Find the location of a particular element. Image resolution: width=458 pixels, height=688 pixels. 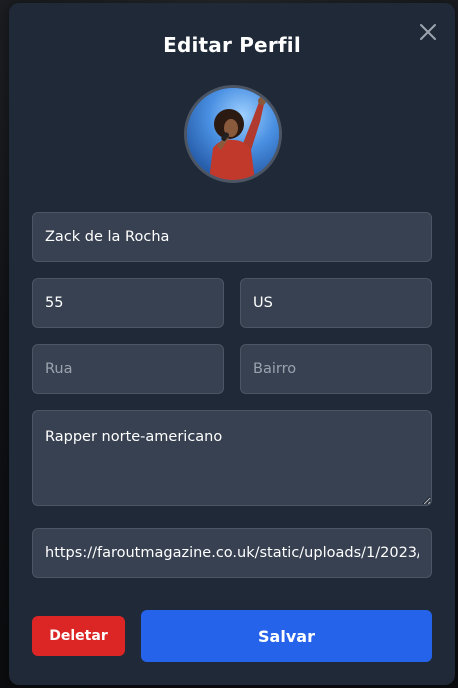

name-input is located at coordinates (232, 237).